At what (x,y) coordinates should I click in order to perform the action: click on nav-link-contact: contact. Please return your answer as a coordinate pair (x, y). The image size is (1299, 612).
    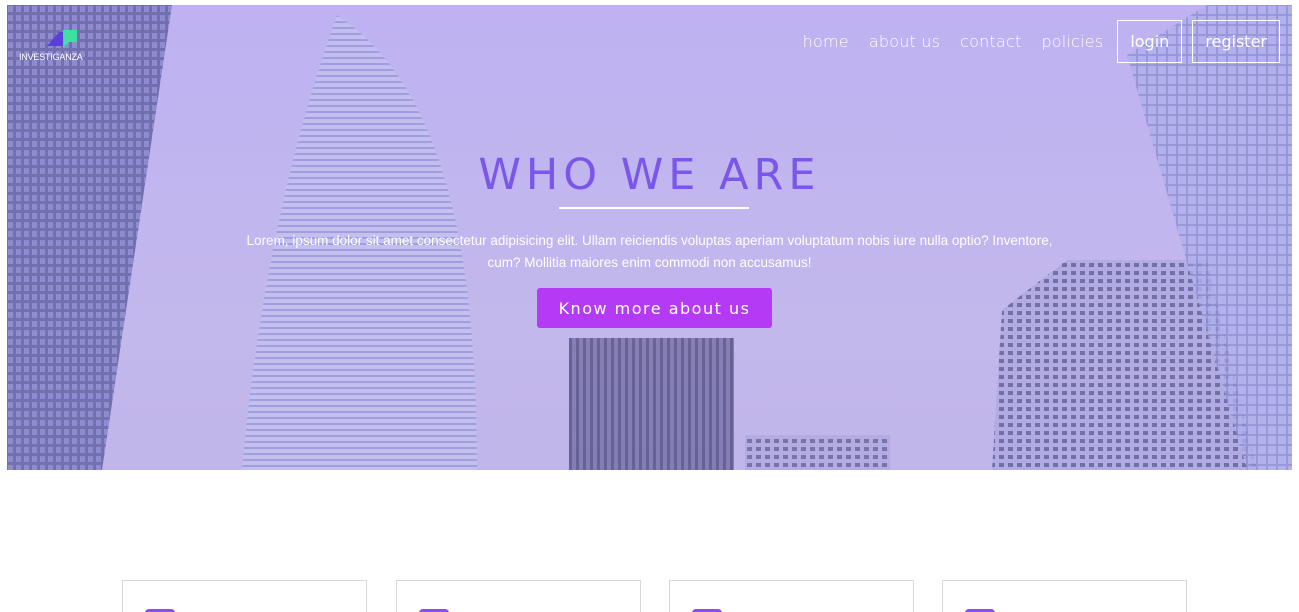
    Looking at the image, I should click on (990, 41).